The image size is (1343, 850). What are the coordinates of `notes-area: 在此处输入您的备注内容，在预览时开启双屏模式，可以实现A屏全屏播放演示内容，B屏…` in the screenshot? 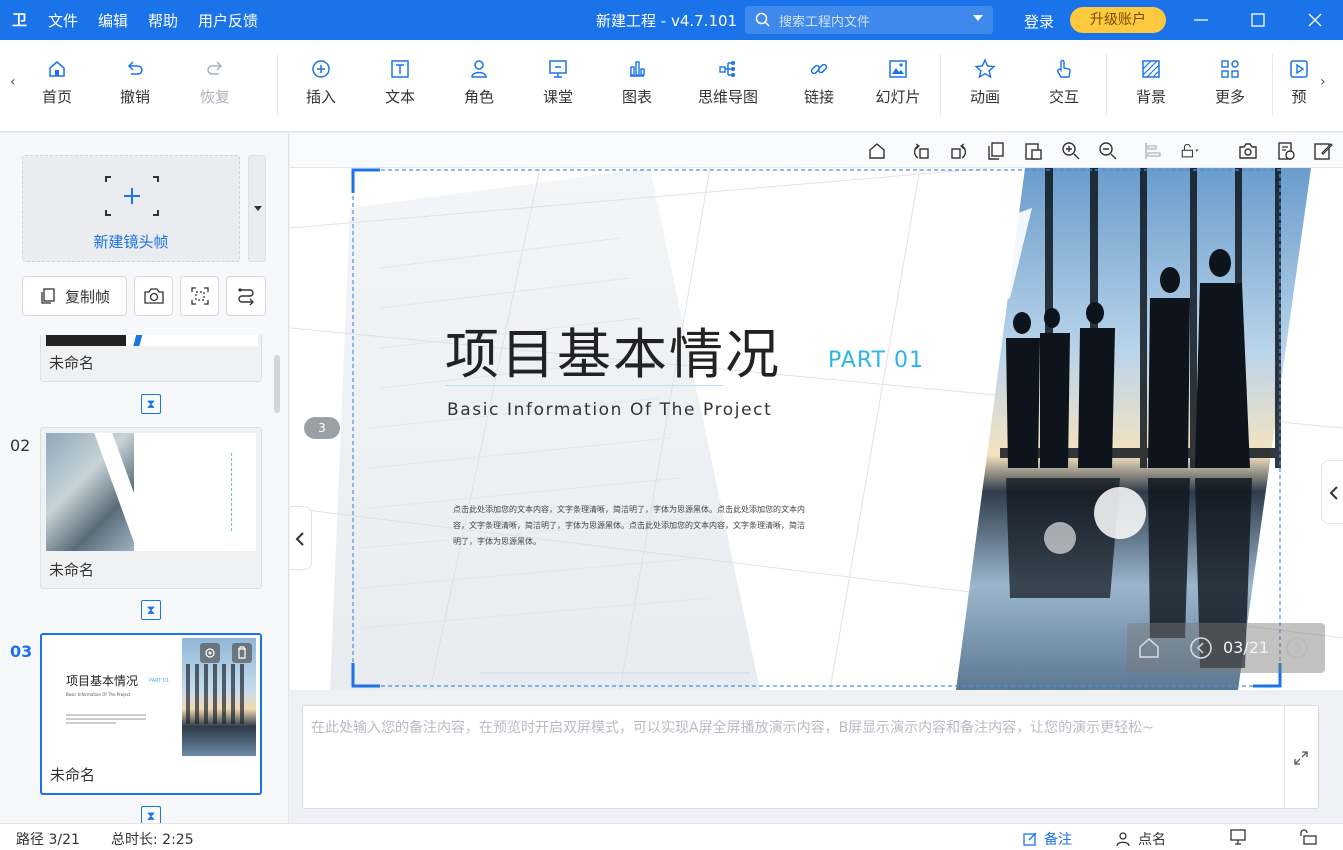 It's located at (816, 756).